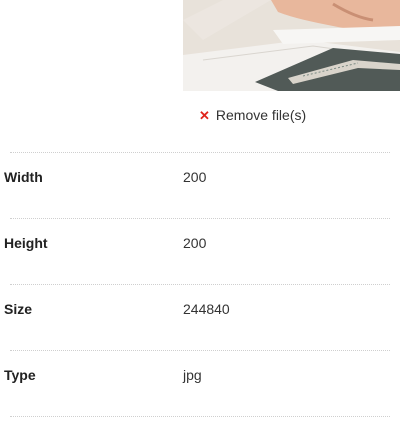 The image size is (400, 431). Describe the element at coordinates (23, 177) in the screenshot. I see `width-label: Width` at that location.